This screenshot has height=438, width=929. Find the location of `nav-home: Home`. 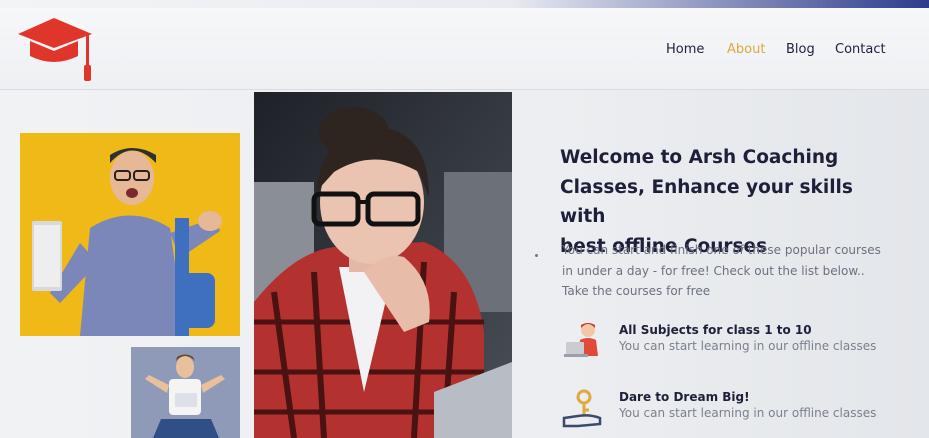

nav-home: Home is located at coordinates (685, 49).